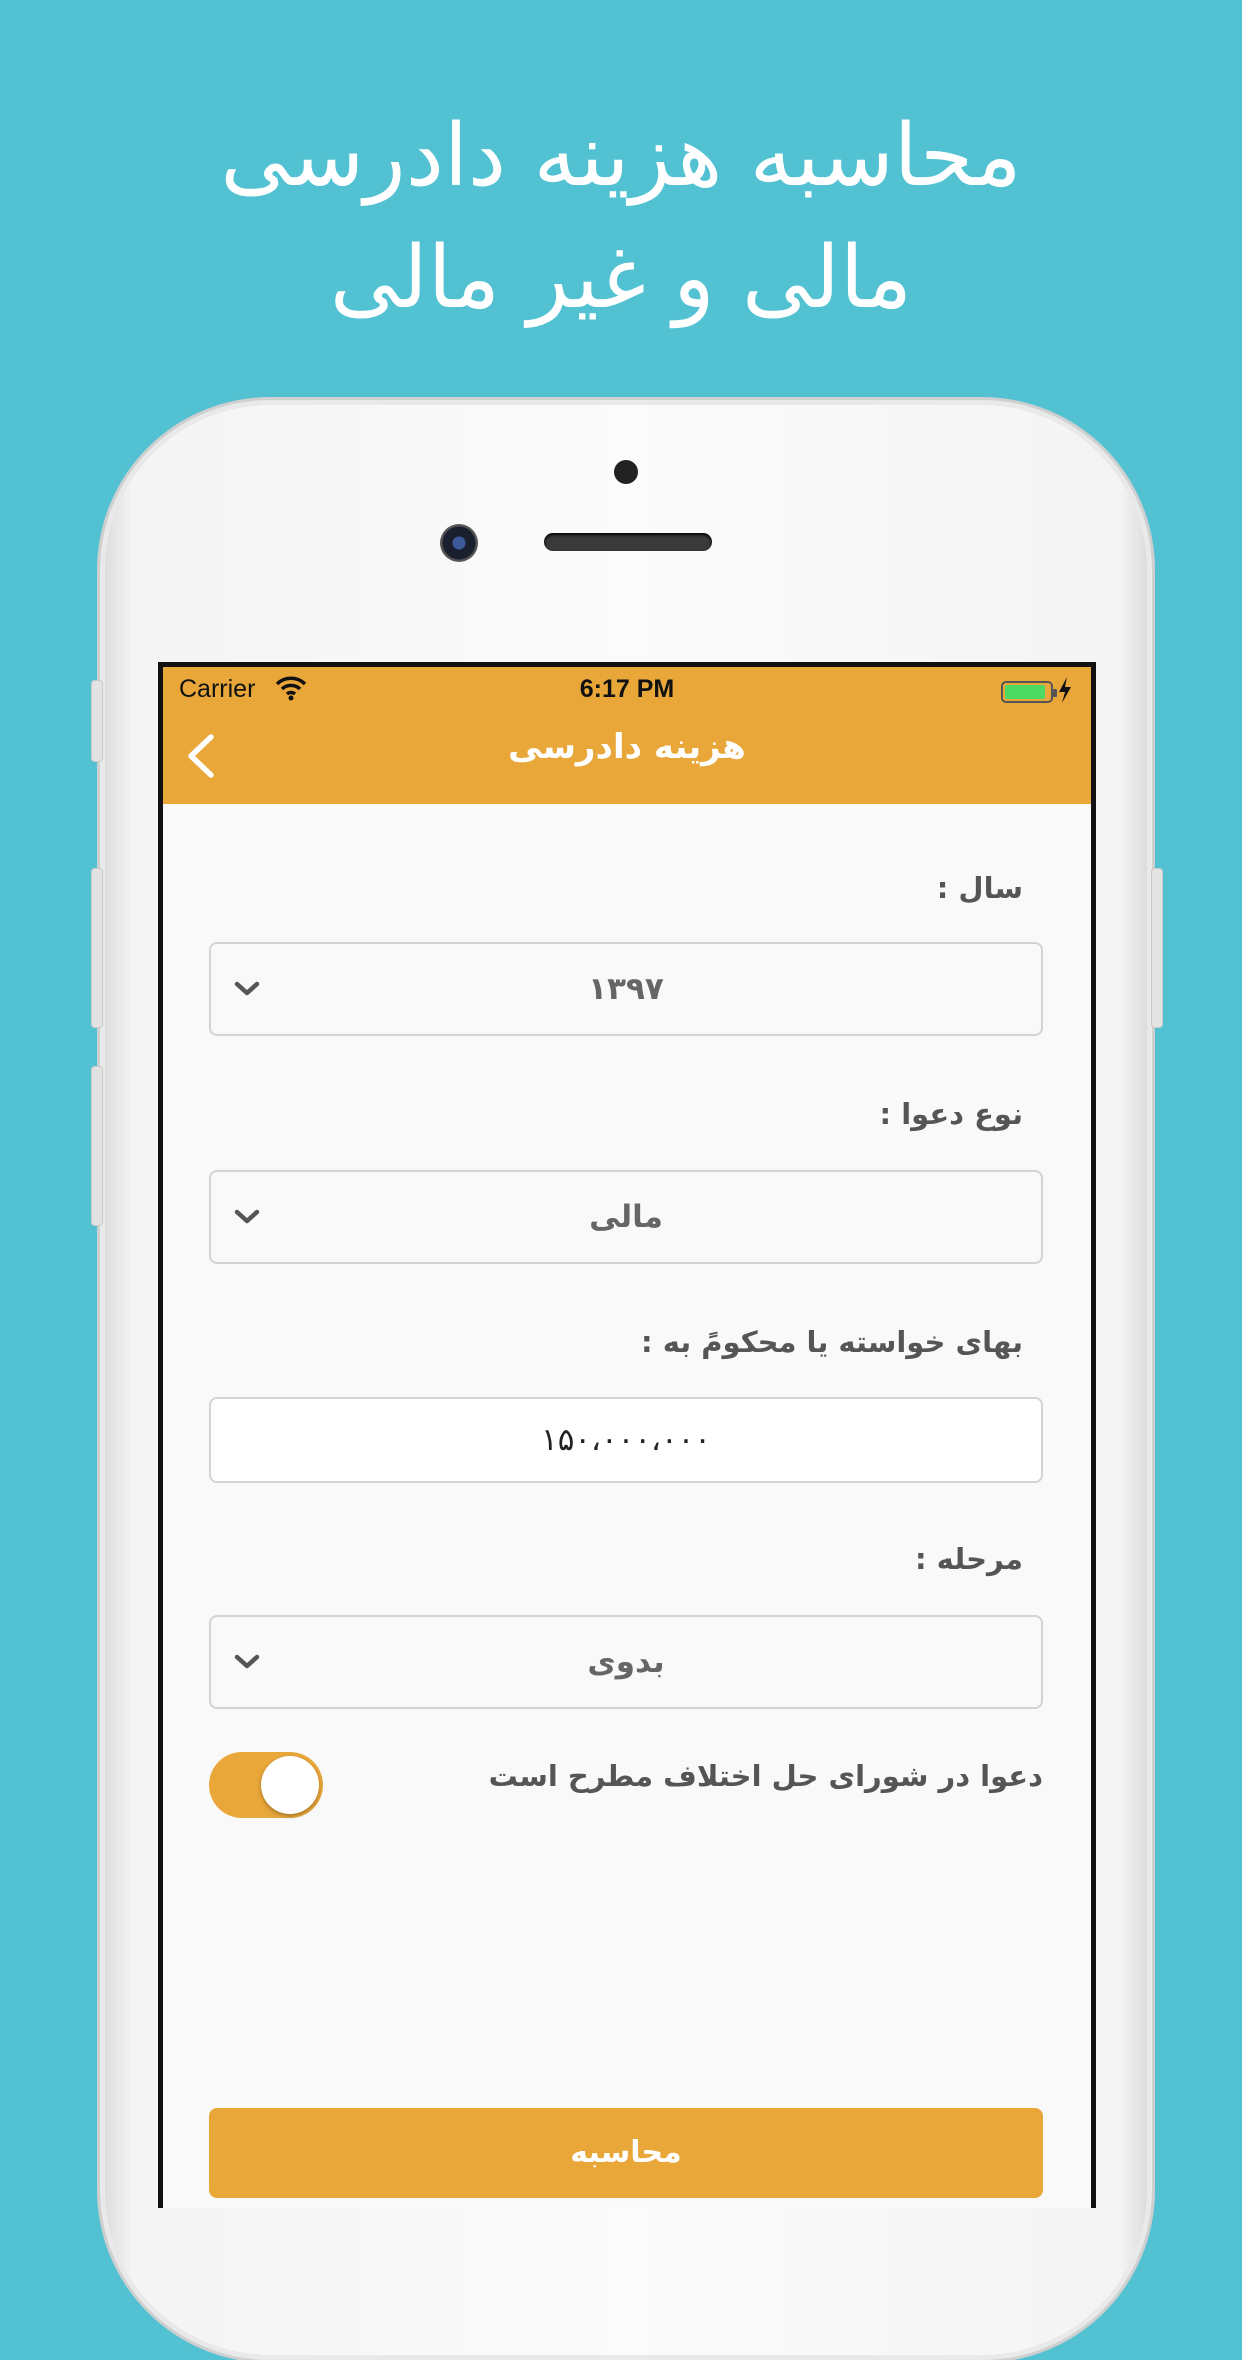 Image resolution: width=1242 pixels, height=2360 pixels. What do you see at coordinates (621, 217) in the screenshot?
I see `promo-headline: محاسبه هزینه دادرسی مالی و غیر مالی` at bounding box center [621, 217].